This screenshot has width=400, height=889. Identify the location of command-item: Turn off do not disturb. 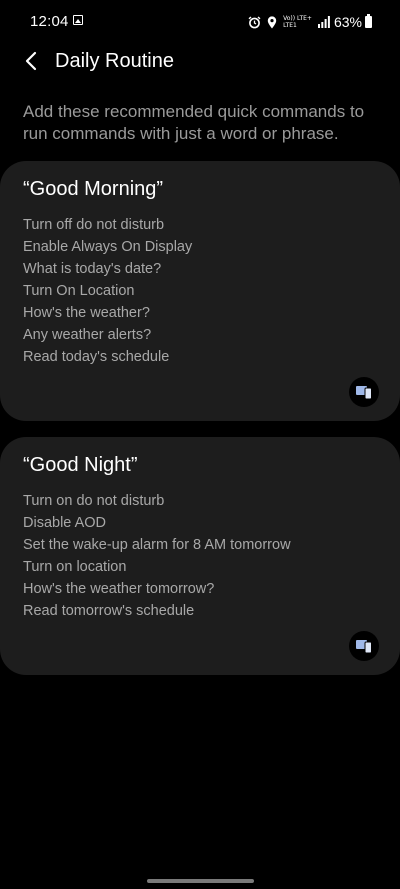
(94, 225).